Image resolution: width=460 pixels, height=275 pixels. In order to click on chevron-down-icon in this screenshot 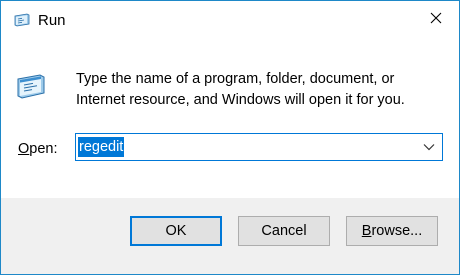, I will do `click(429, 147)`.